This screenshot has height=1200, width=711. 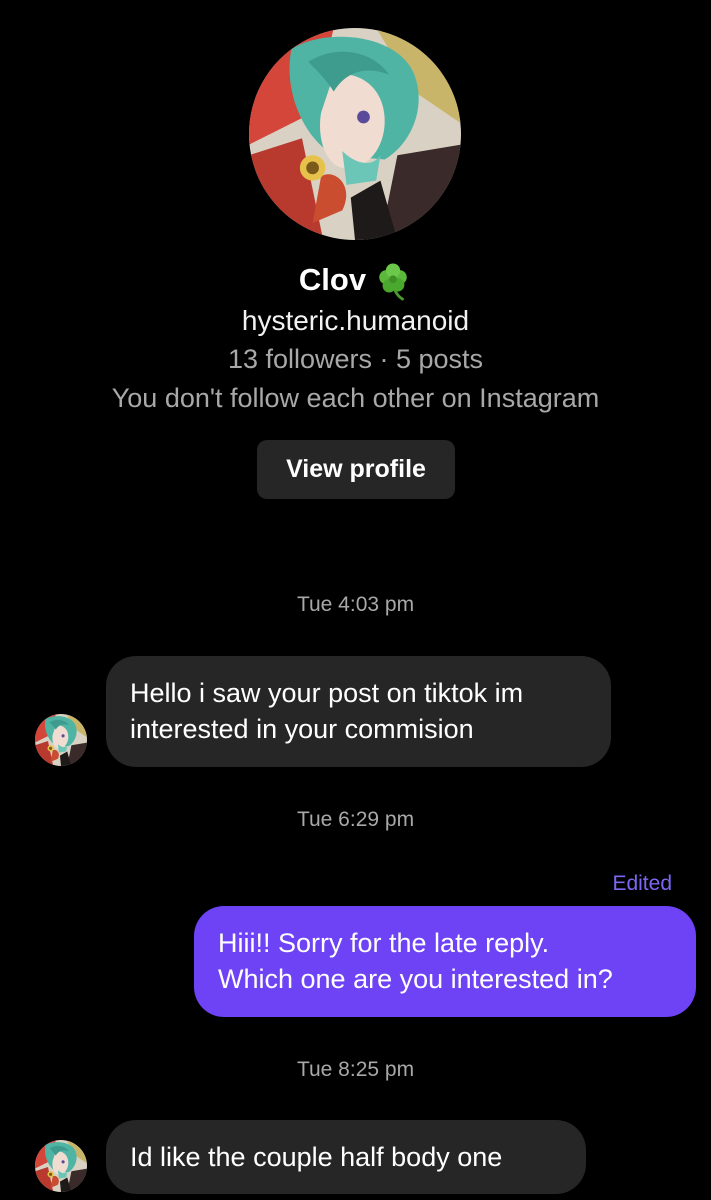 What do you see at coordinates (355, 359) in the screenshot?
I see `profile-stats: 13 followers · 5 posts` at bounding box center [355, 359].